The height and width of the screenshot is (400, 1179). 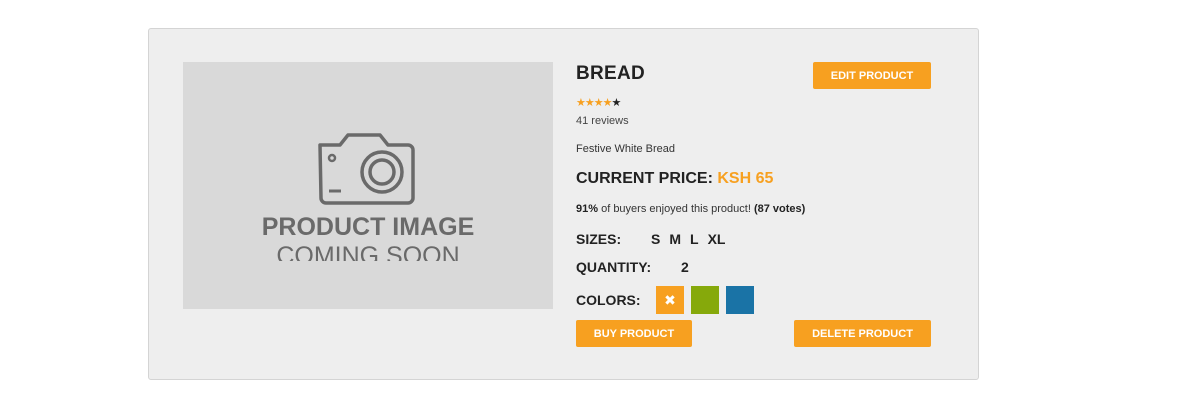 I want to click on edit-product-button: EDIT PRODUCT, so click(x=872, y=75).